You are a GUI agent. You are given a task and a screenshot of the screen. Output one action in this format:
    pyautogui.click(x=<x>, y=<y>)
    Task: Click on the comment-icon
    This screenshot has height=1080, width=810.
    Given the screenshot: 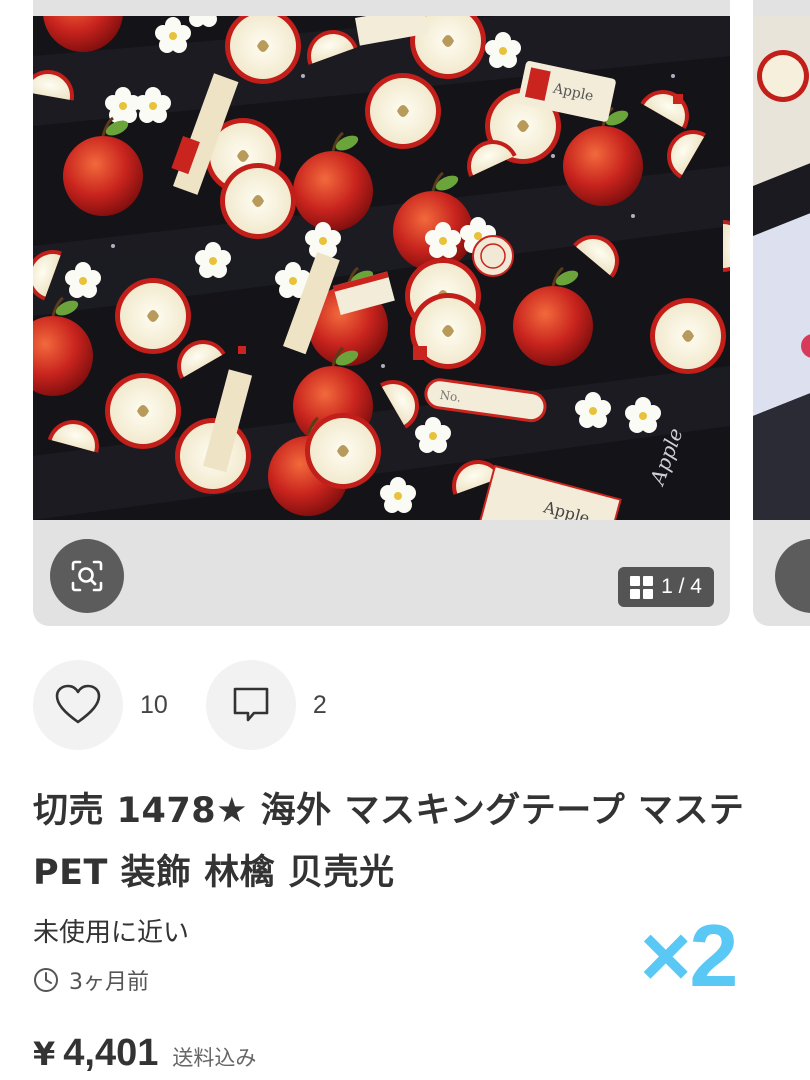 What is the action you would take?
    pyautogui.click(x=251, y=704)
    